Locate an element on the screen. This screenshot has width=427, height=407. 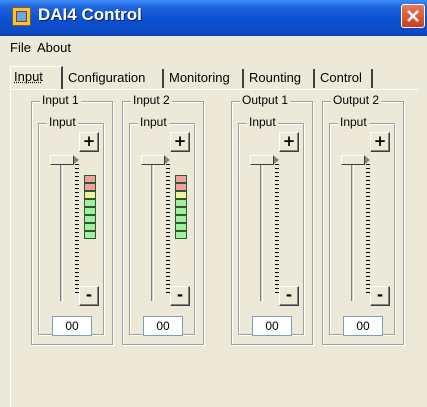
app-icon is located at coordinates (21, 16).